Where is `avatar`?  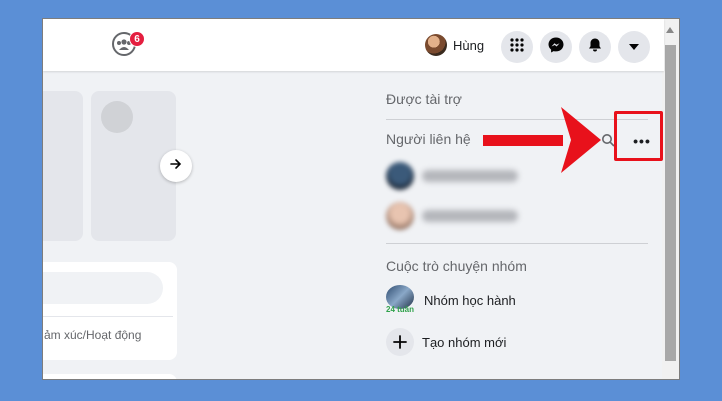 avatar is located at coordinates (436, 45).